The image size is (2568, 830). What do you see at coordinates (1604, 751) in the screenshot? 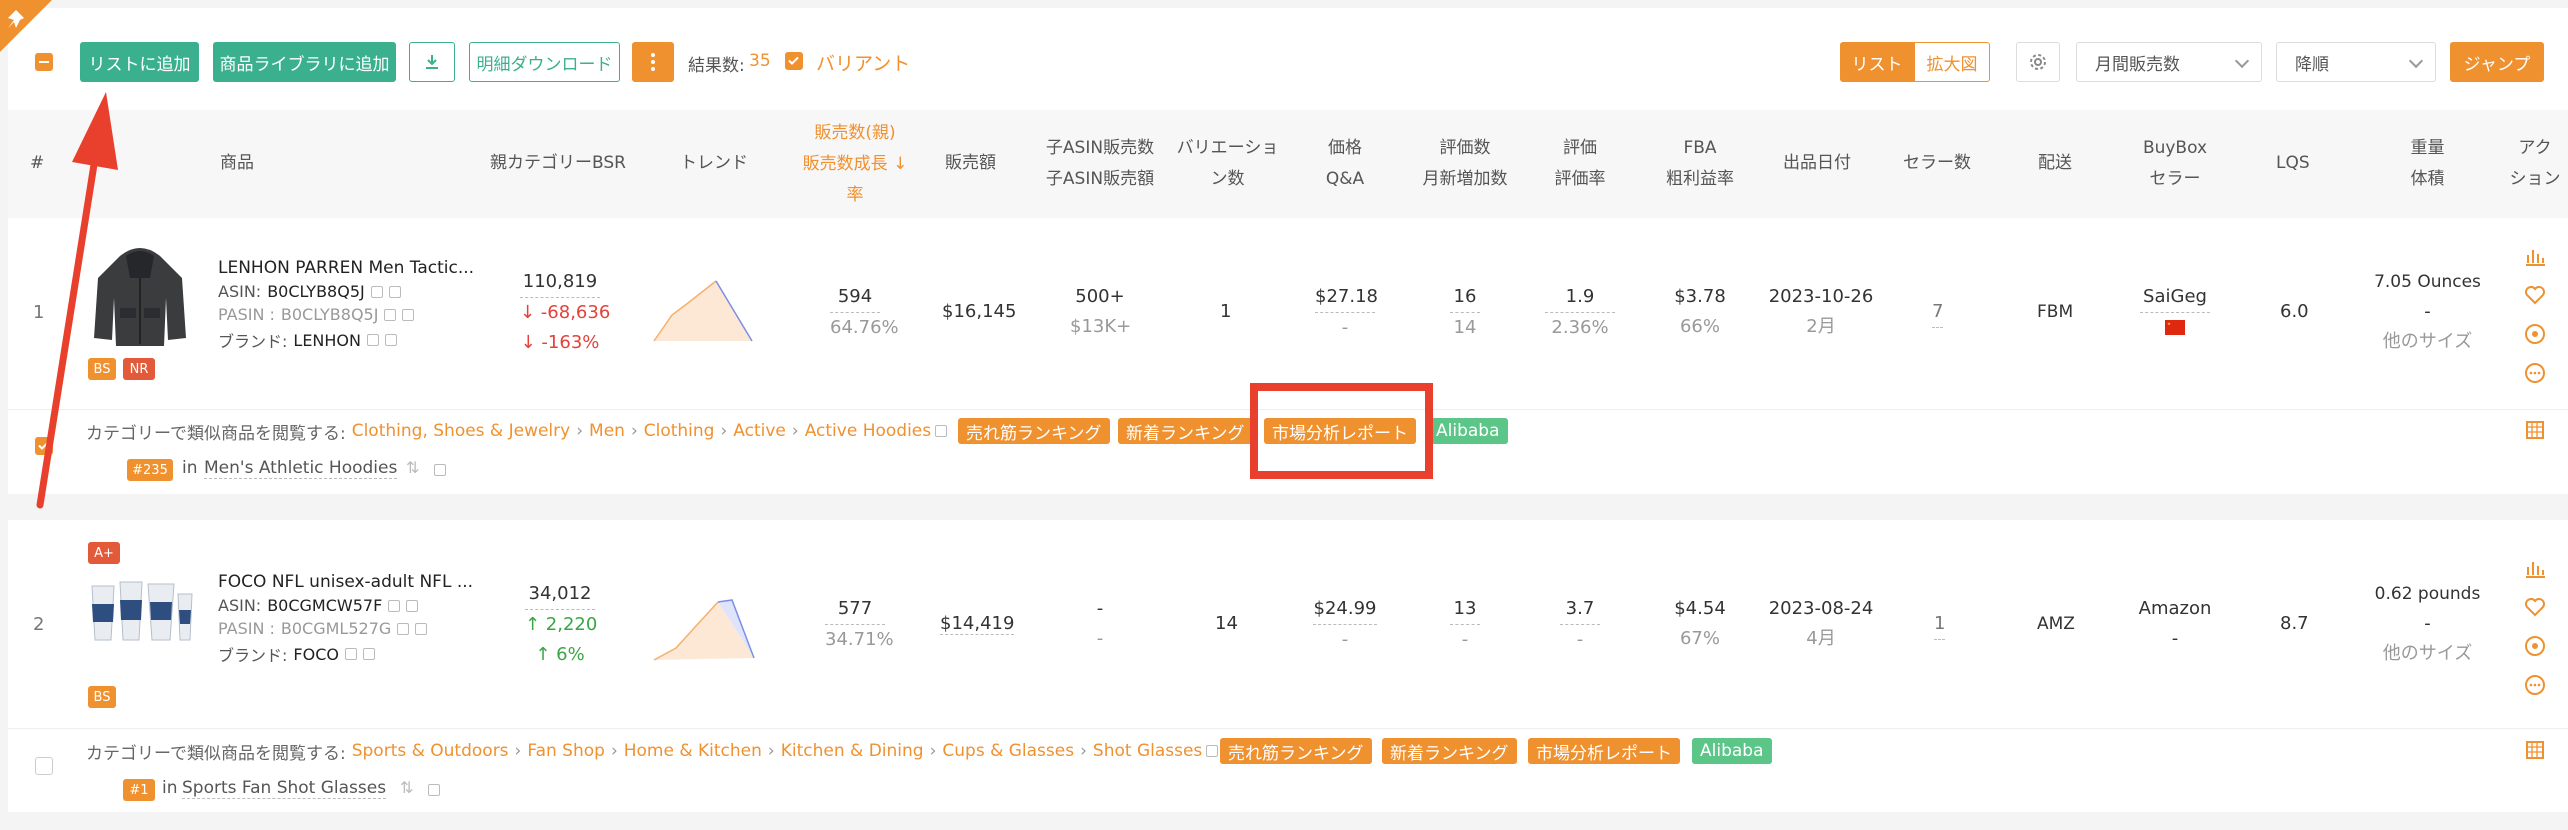
I see `market-report-tag: 市場分析レポート` at bounding box center [1604, 751].